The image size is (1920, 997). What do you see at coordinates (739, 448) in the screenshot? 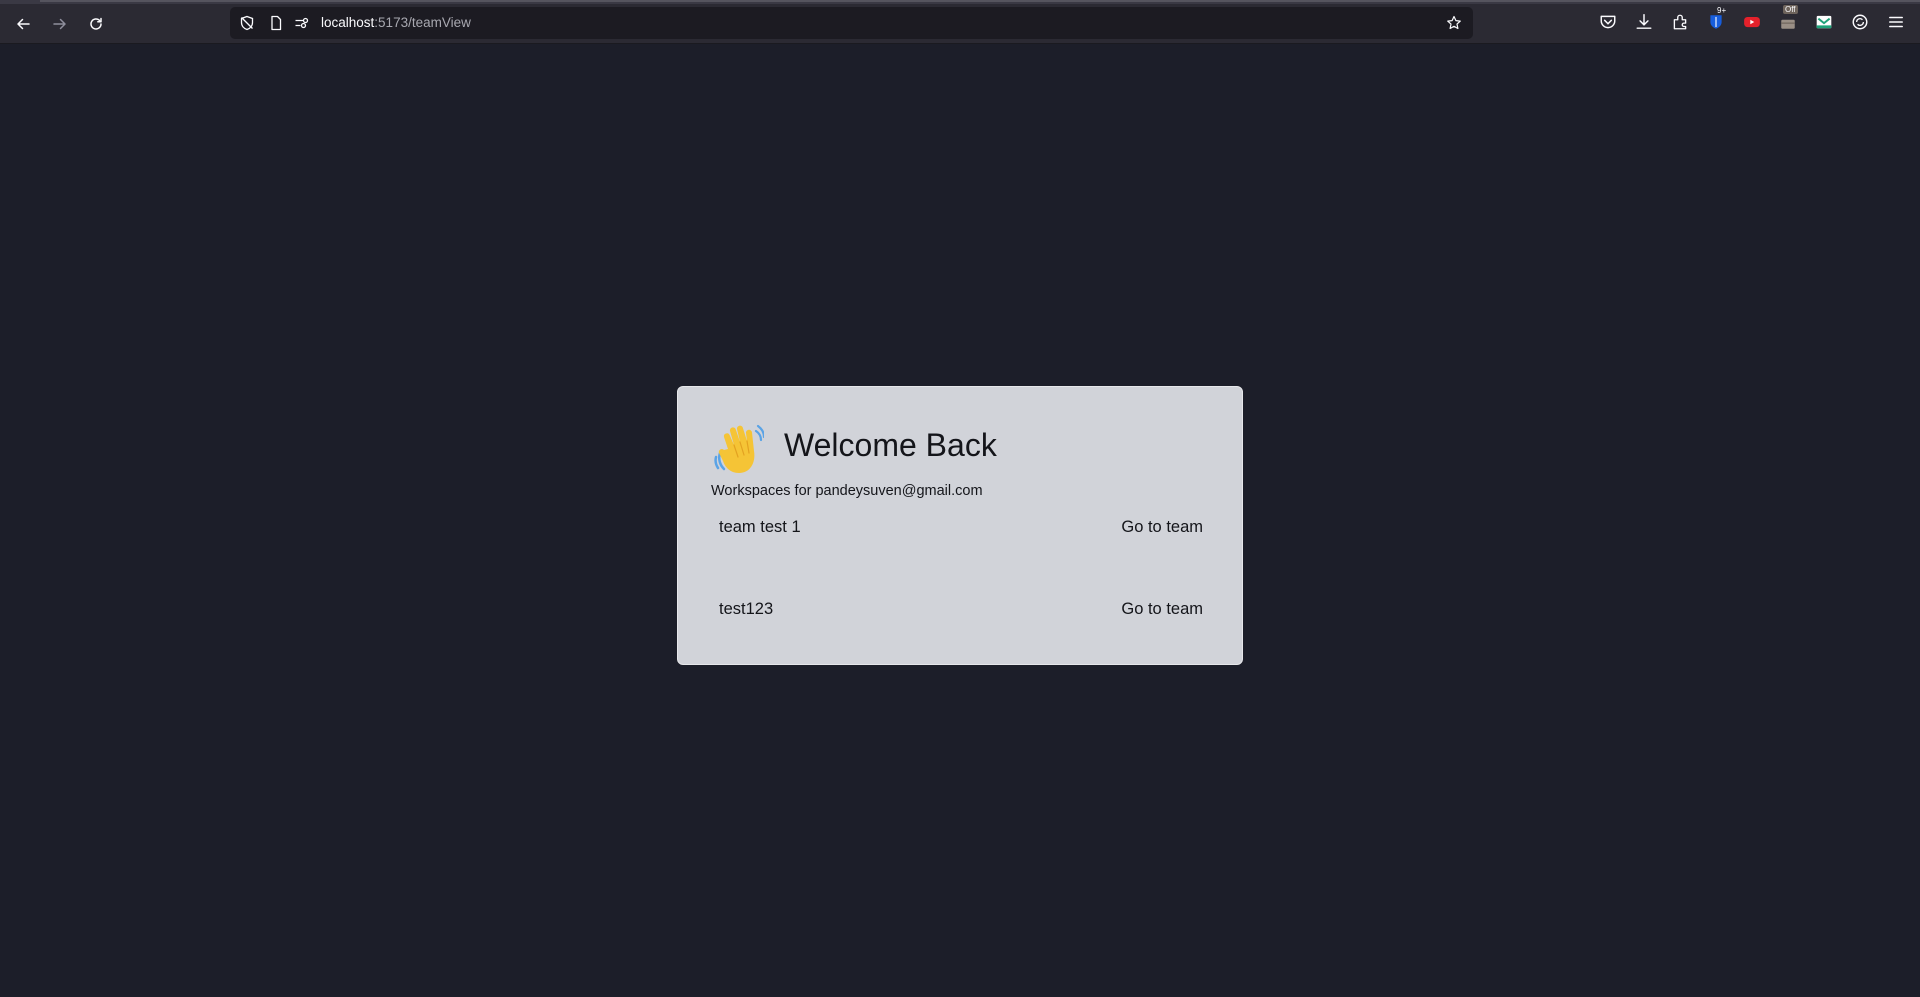
I see `waving-hand-icon` at bounding box center [739, 448].